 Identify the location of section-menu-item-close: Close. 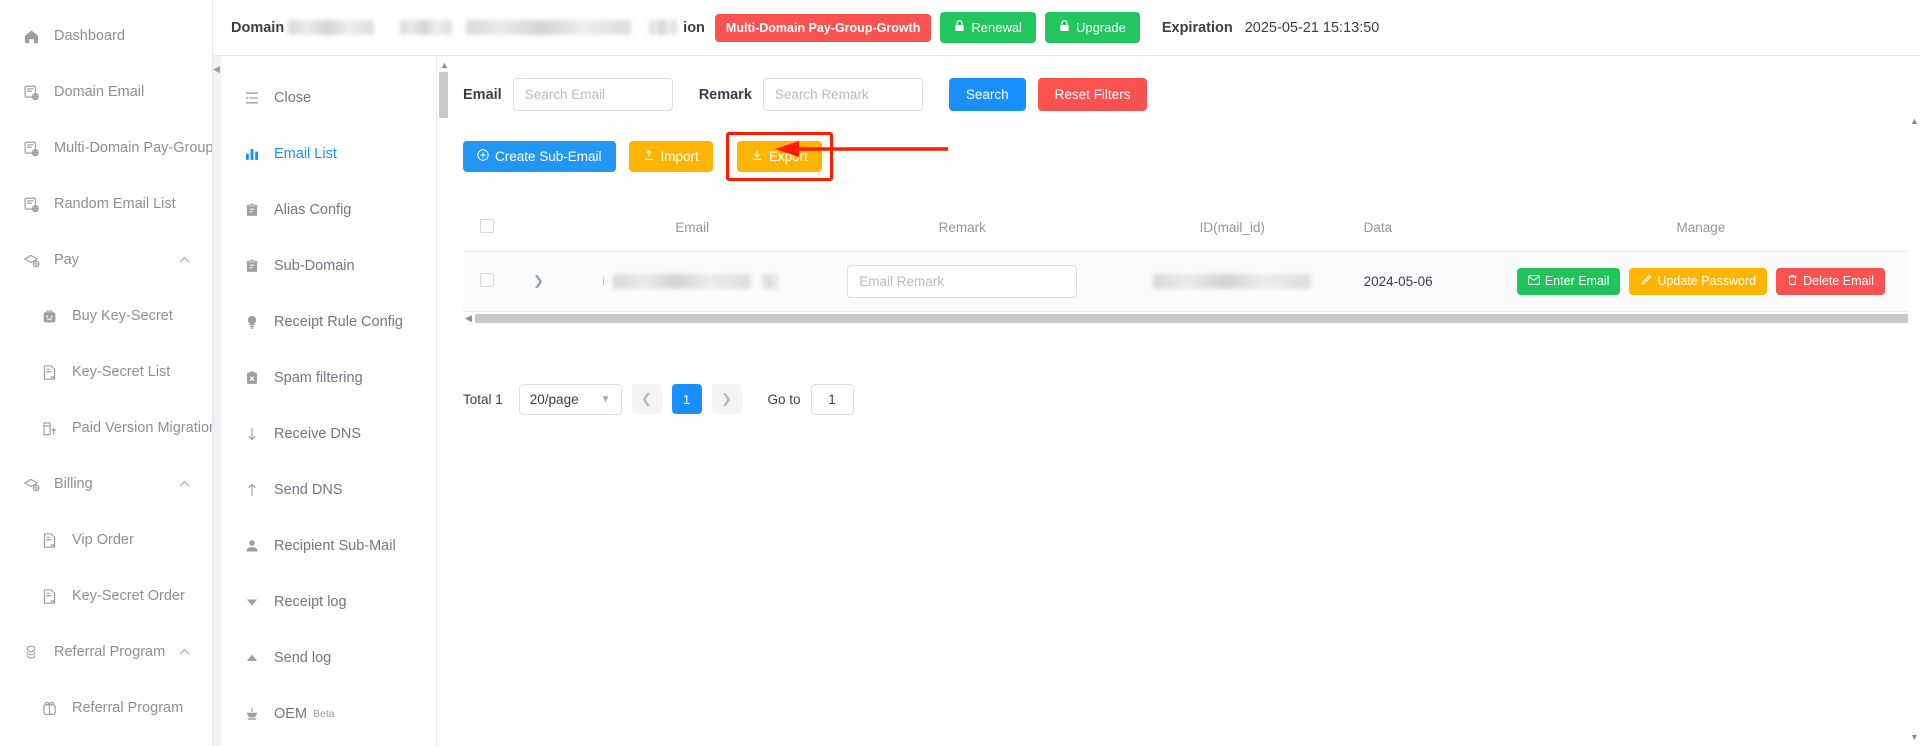
(328, 98).